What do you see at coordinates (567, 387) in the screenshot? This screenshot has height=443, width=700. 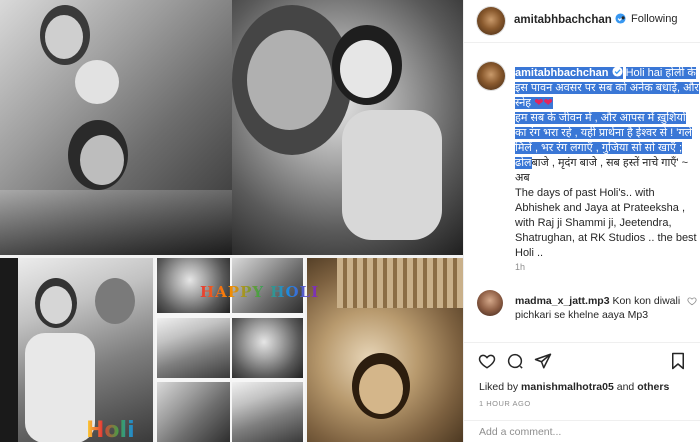 I see `liked-by-user: manishmalhotra05` at bounding box center [567, 387].